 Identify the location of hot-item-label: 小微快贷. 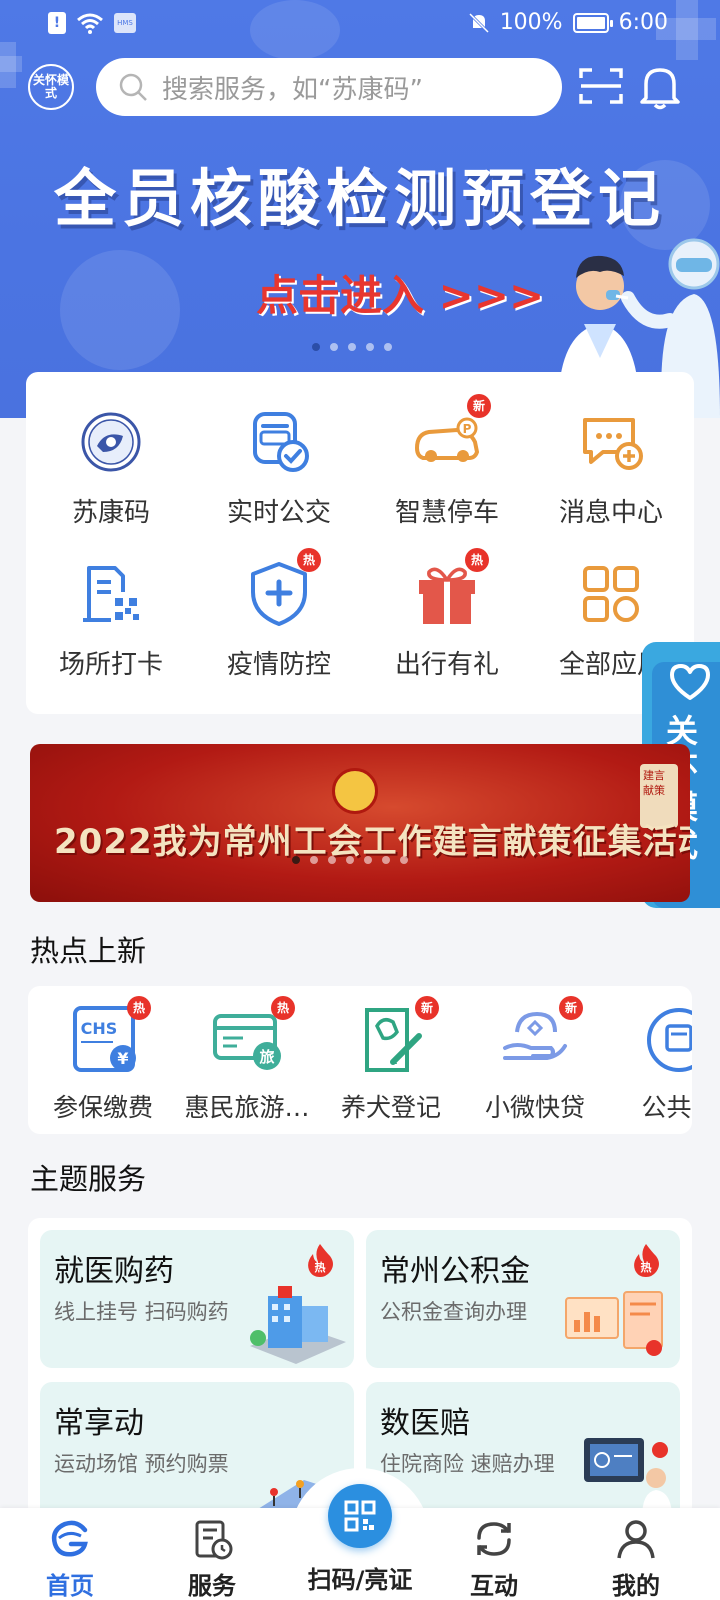
(534, 1107).